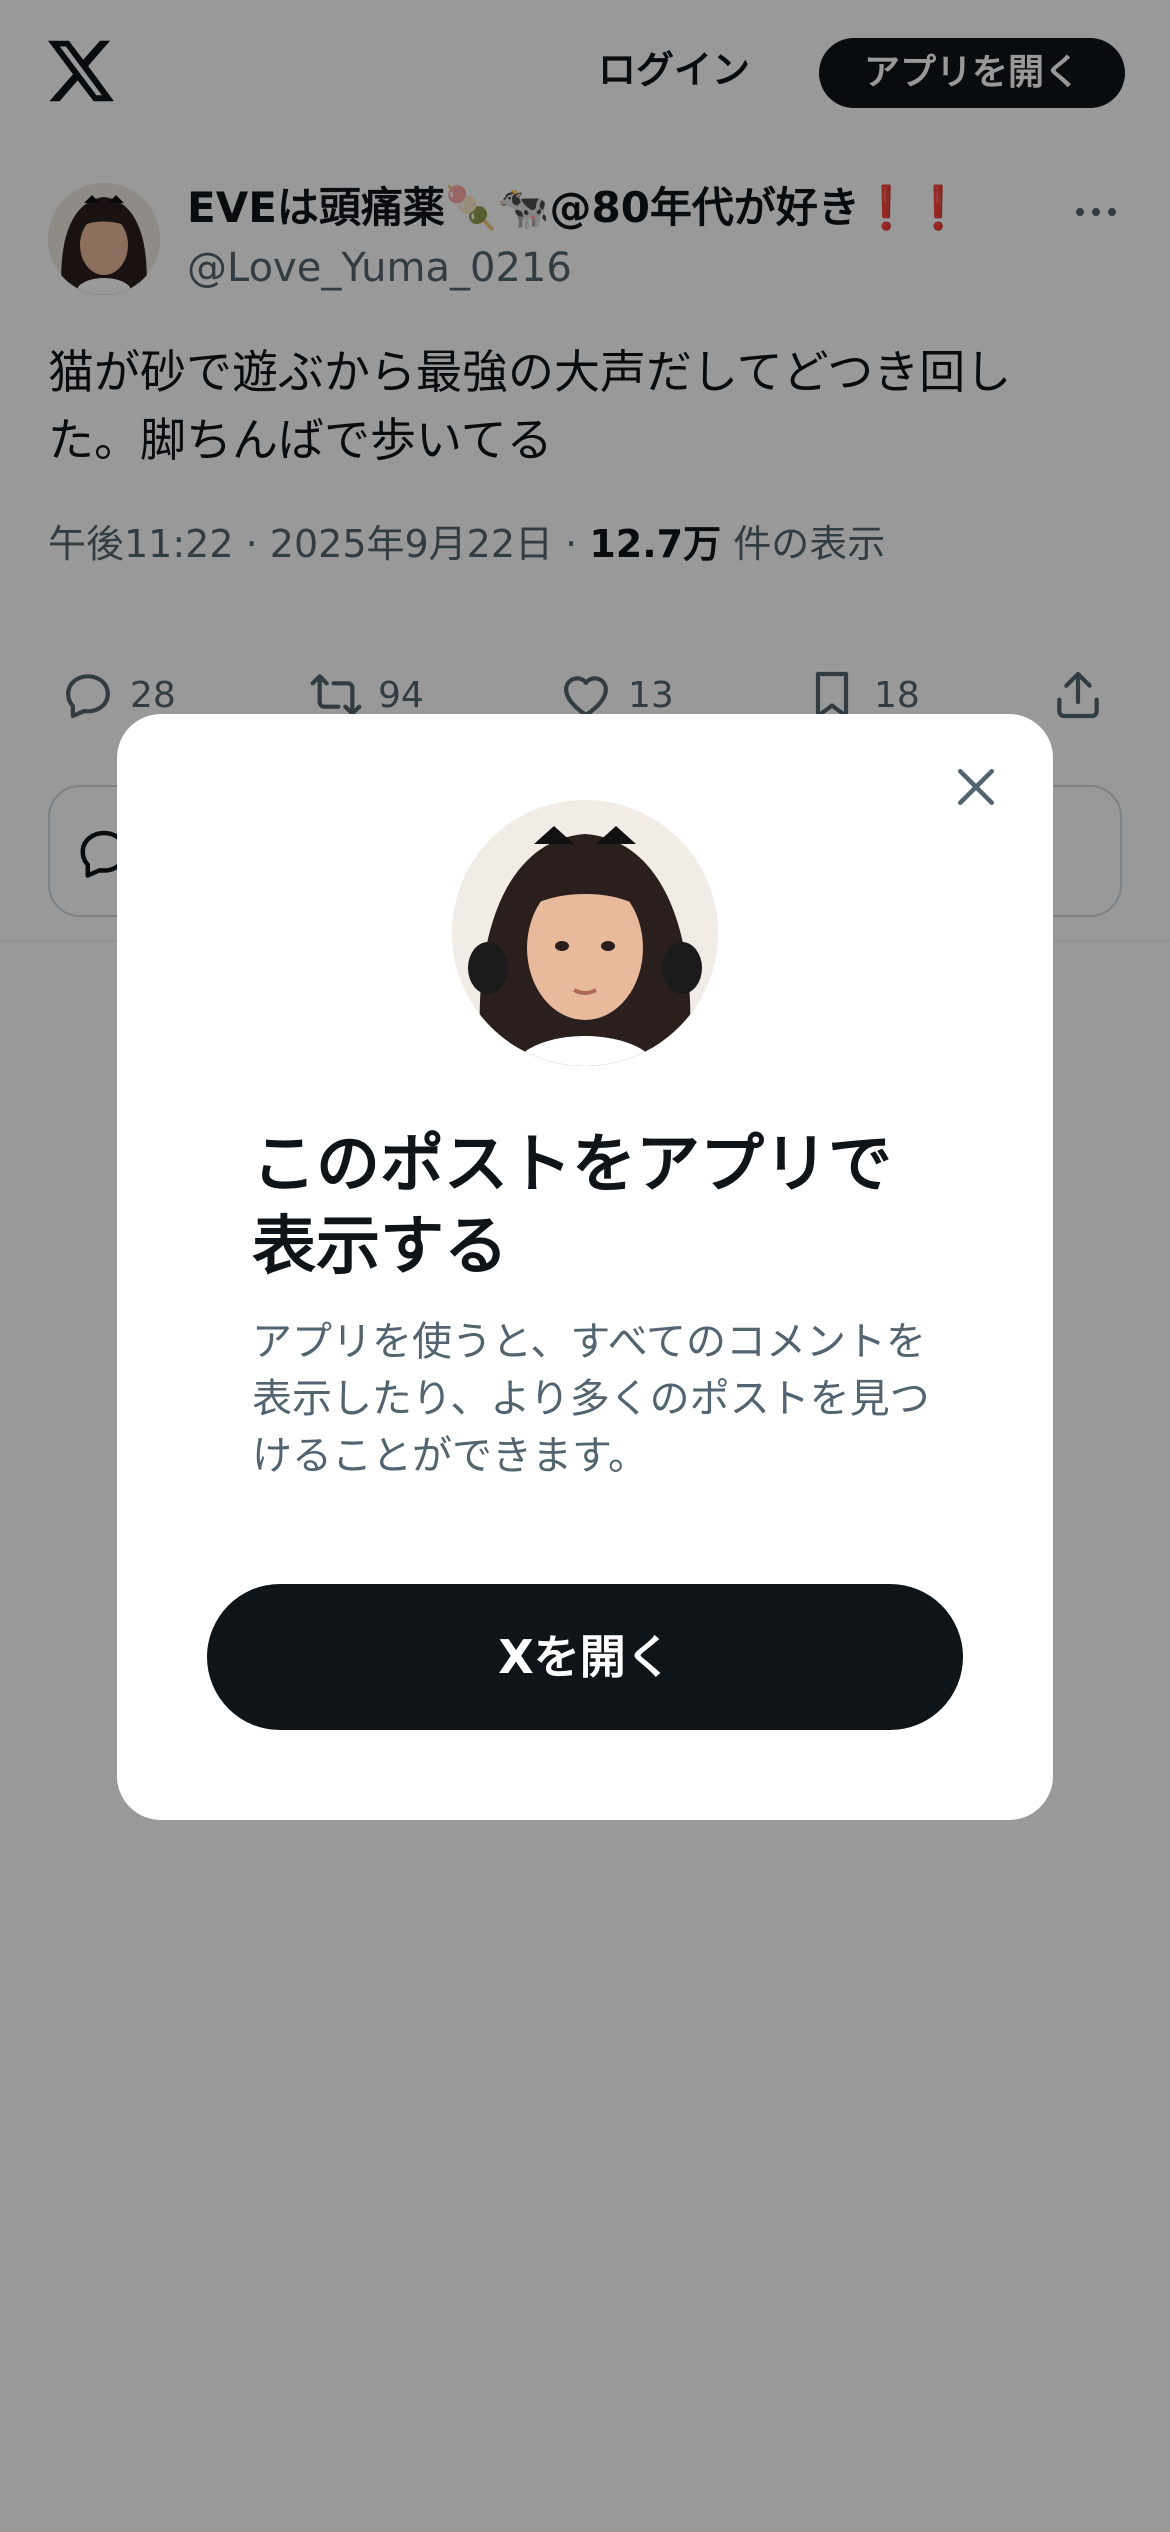  Describe the element at coordinates (585, 933) in the screenshot. I see `author-avatar-large` at that location.